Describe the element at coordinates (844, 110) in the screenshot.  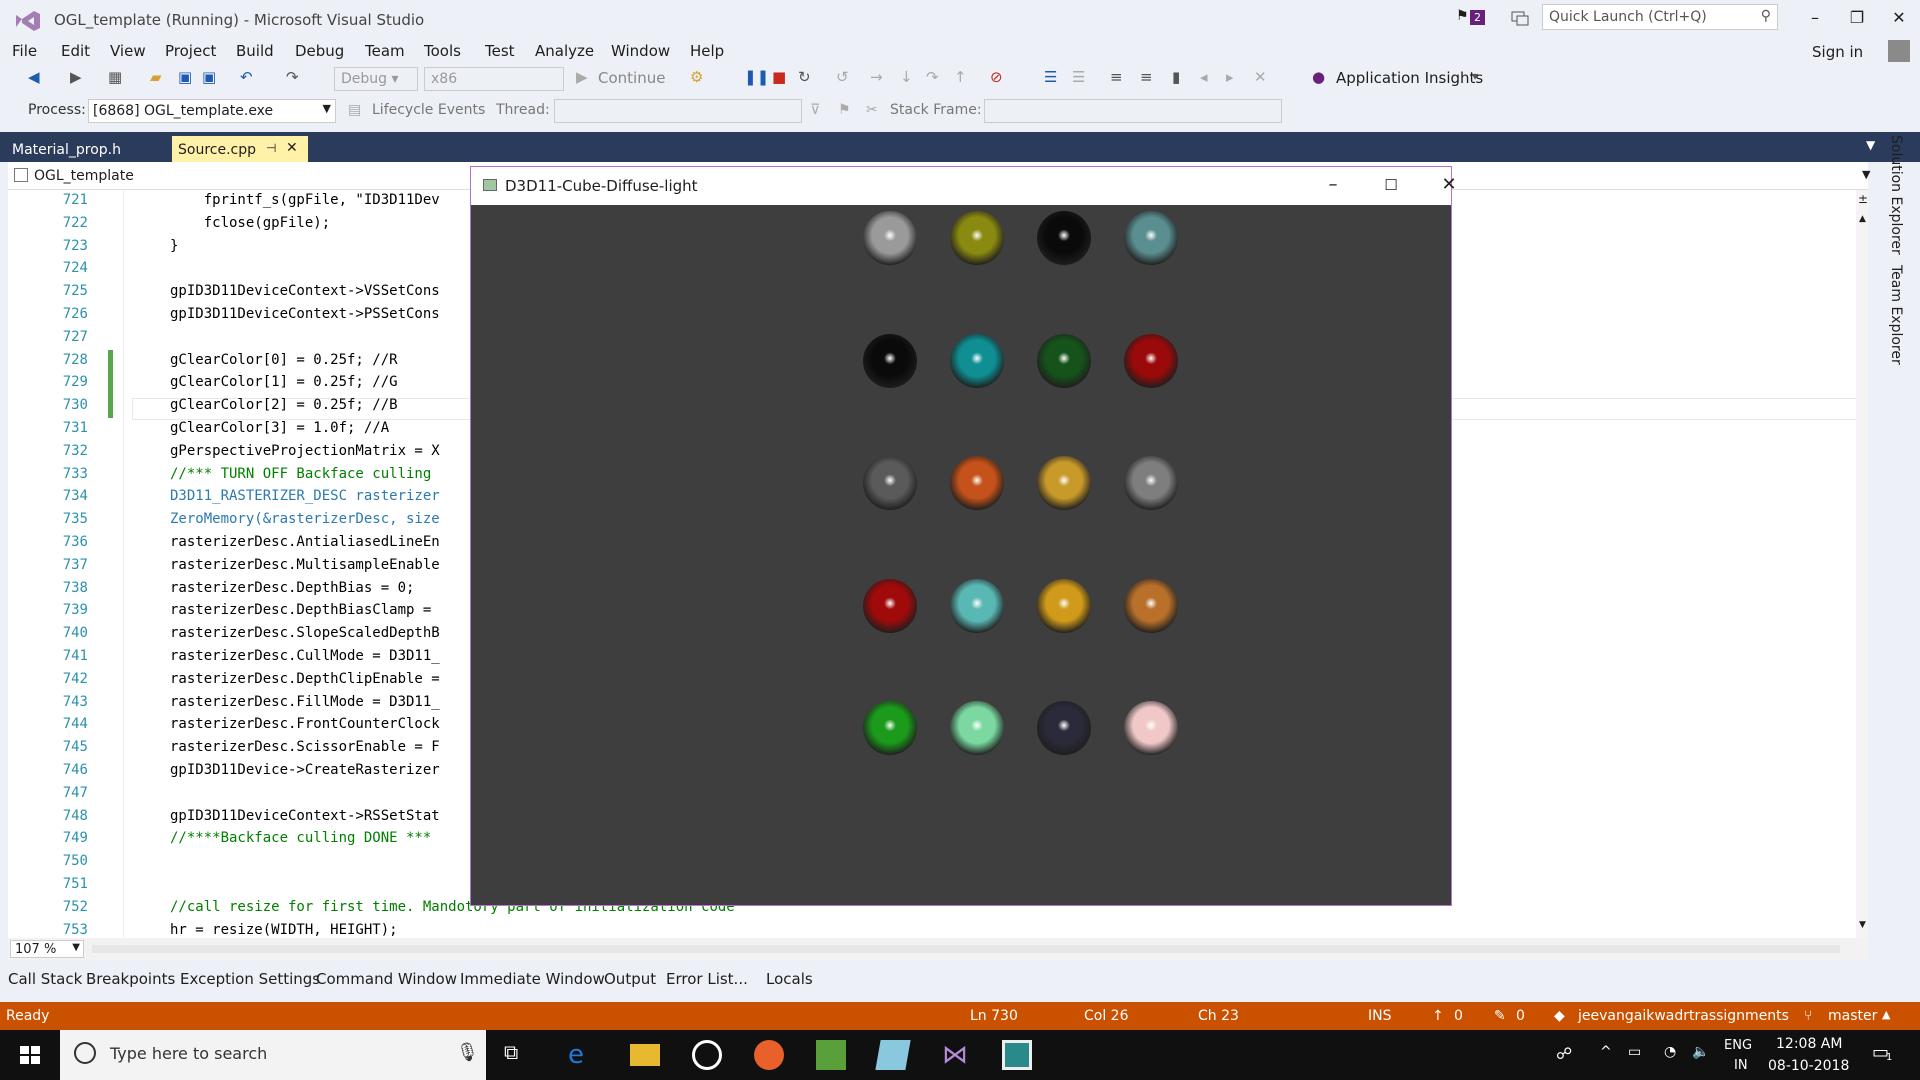
I see `flag-threads-icon: ⚑` at that location.